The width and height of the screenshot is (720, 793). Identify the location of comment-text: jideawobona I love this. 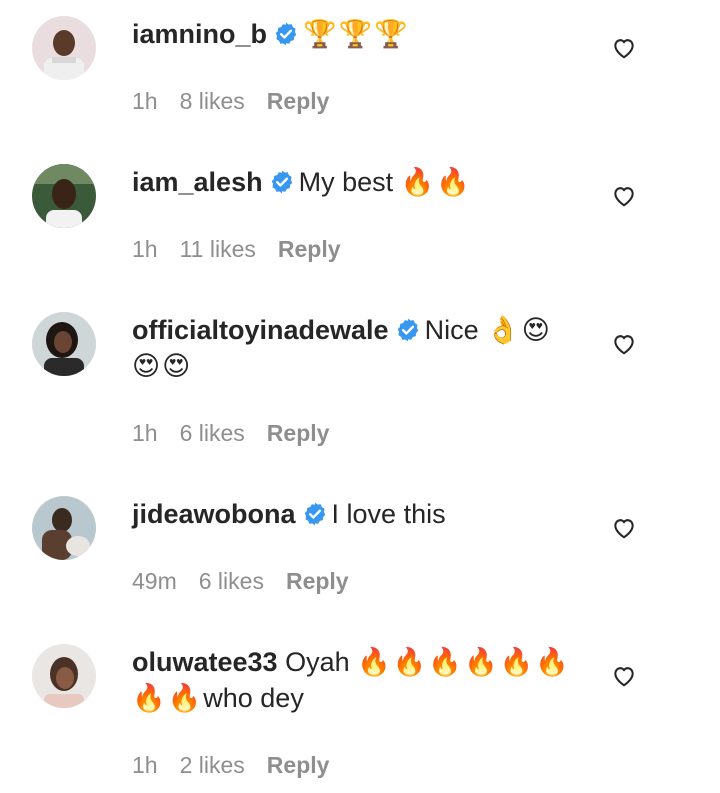
(357, 514).